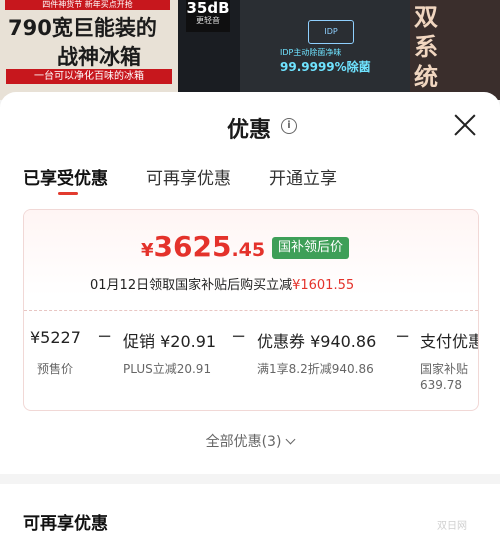  I want to click on all-offers-toggle: 全部优惠(3), so click(250, 441).